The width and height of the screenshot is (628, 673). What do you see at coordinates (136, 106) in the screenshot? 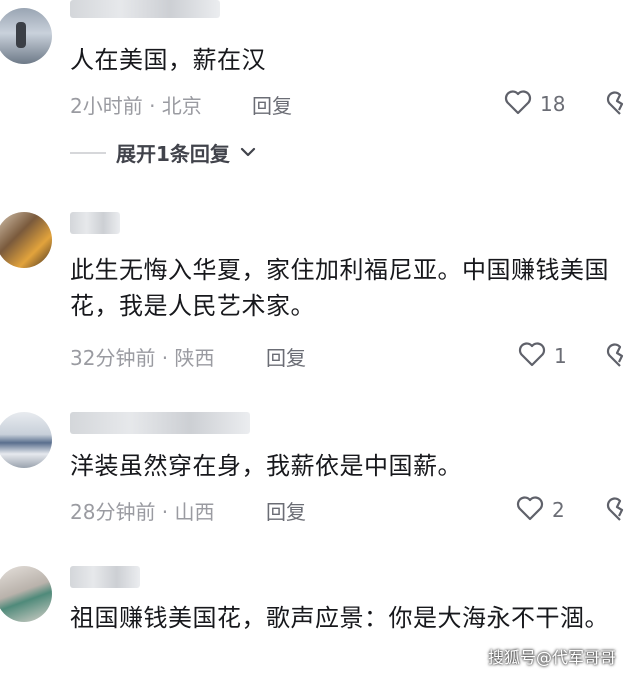
I see `comment-time-location: 2小时前 · 北京` at bounding box center [136, 106].